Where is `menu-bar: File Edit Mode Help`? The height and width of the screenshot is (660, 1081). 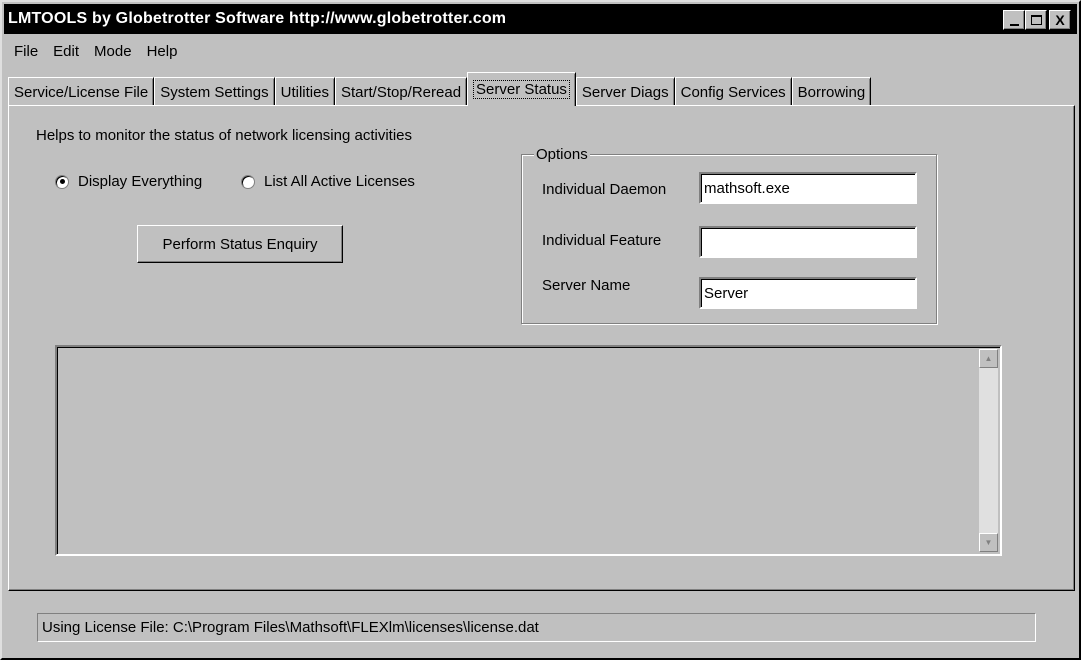 menu-bar: File Edit Mode Help is located at coordinates (94, 51).